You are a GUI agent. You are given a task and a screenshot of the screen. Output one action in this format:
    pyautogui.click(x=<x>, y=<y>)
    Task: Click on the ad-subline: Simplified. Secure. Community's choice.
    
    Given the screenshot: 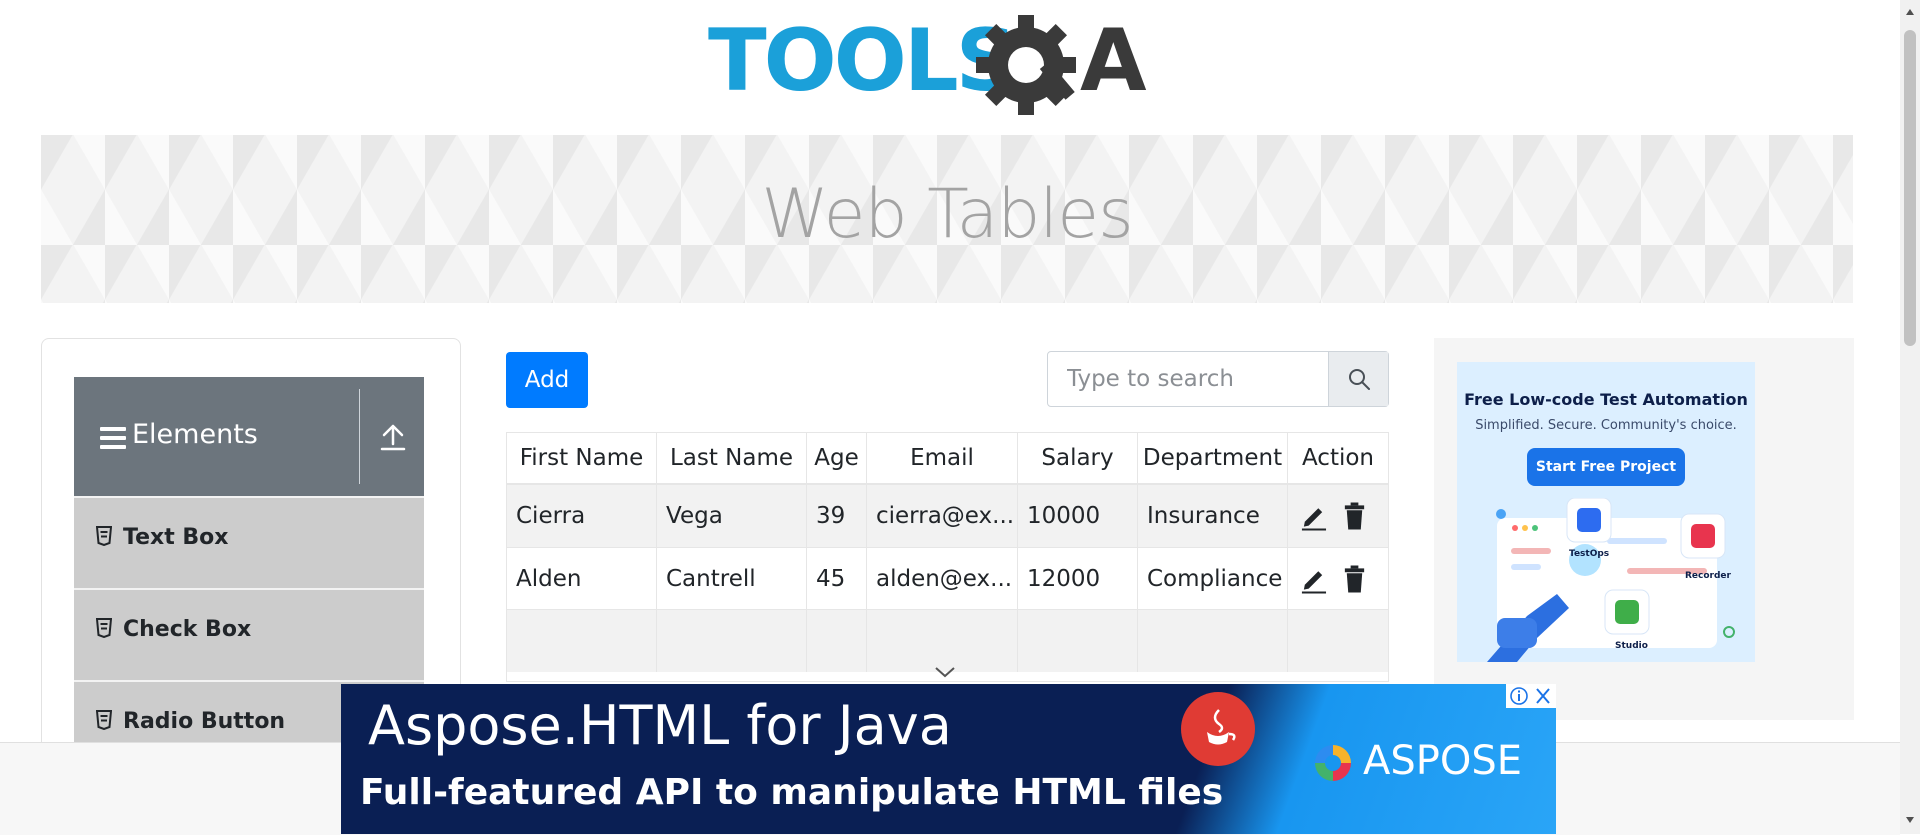 What is the action you would take?
    pyautogui.click(x=1606, y=425)
    